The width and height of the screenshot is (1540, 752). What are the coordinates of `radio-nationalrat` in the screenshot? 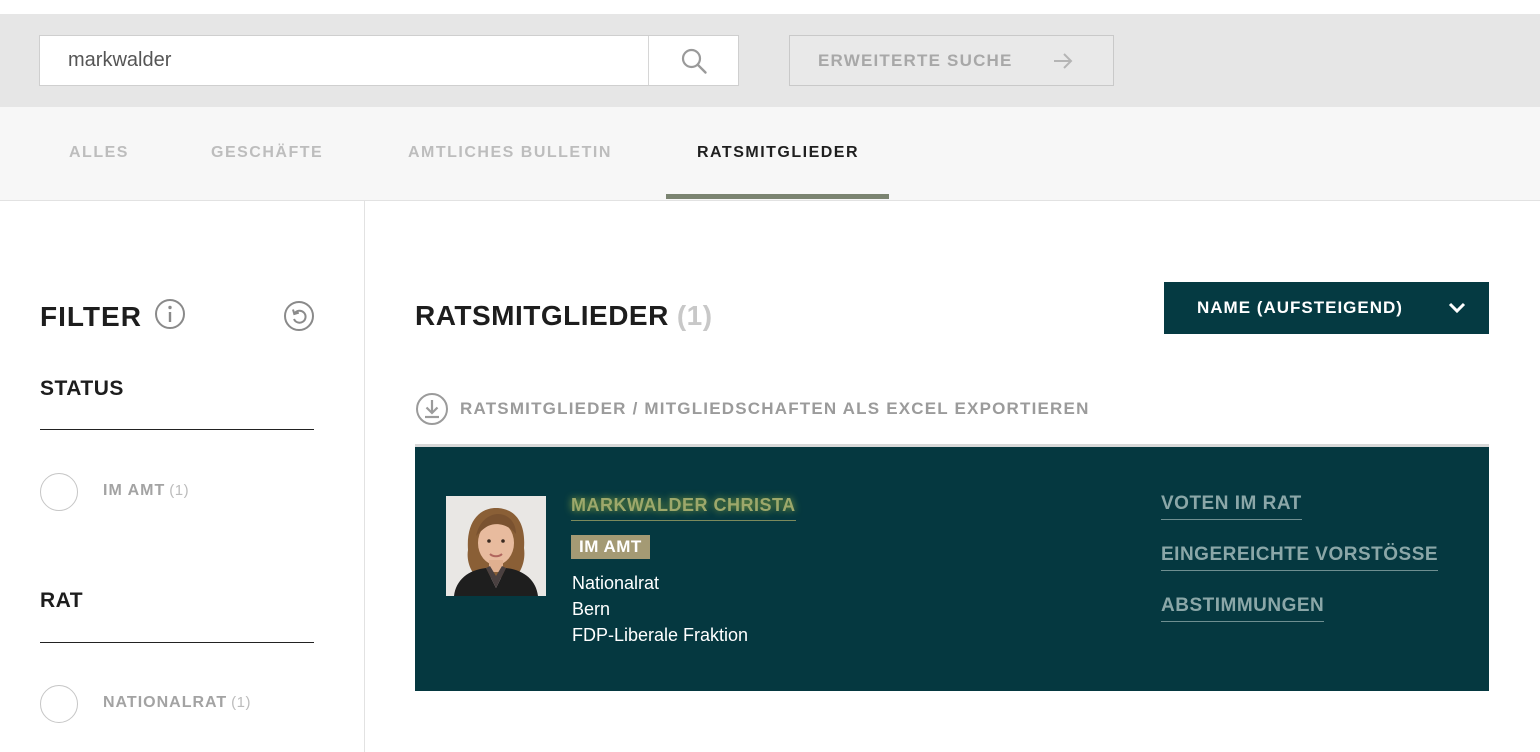 It's located at (59, 704).